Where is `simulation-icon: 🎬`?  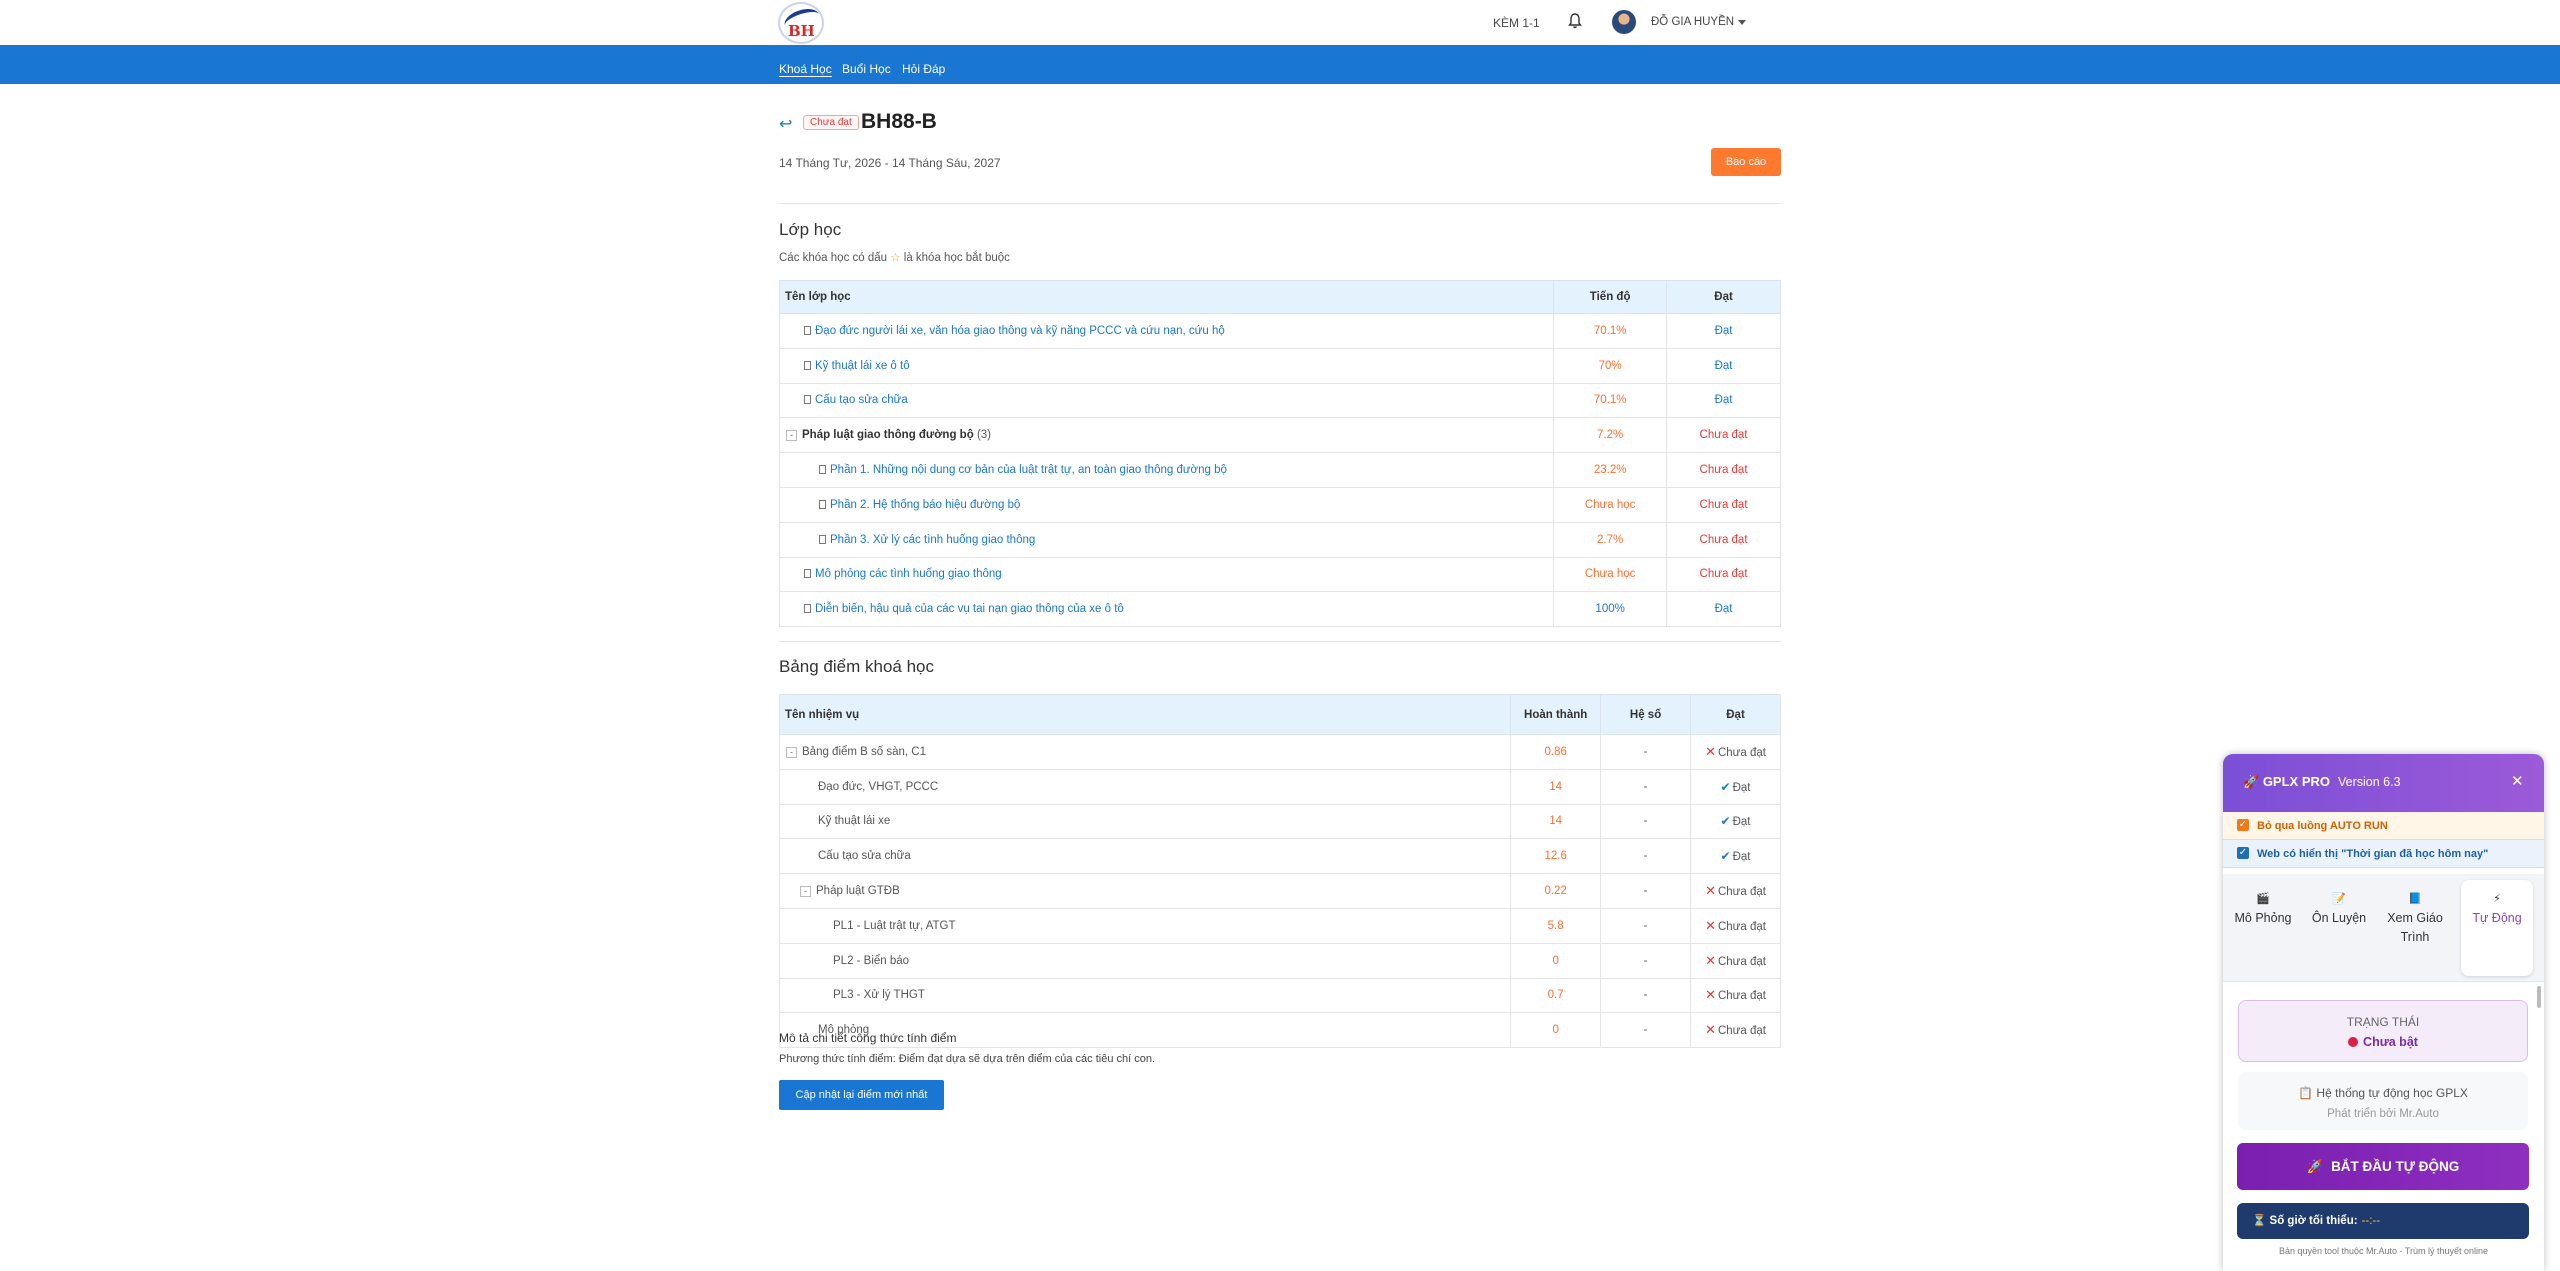 simulation-icon: 🎬 is located at coordinates (2263, 899).